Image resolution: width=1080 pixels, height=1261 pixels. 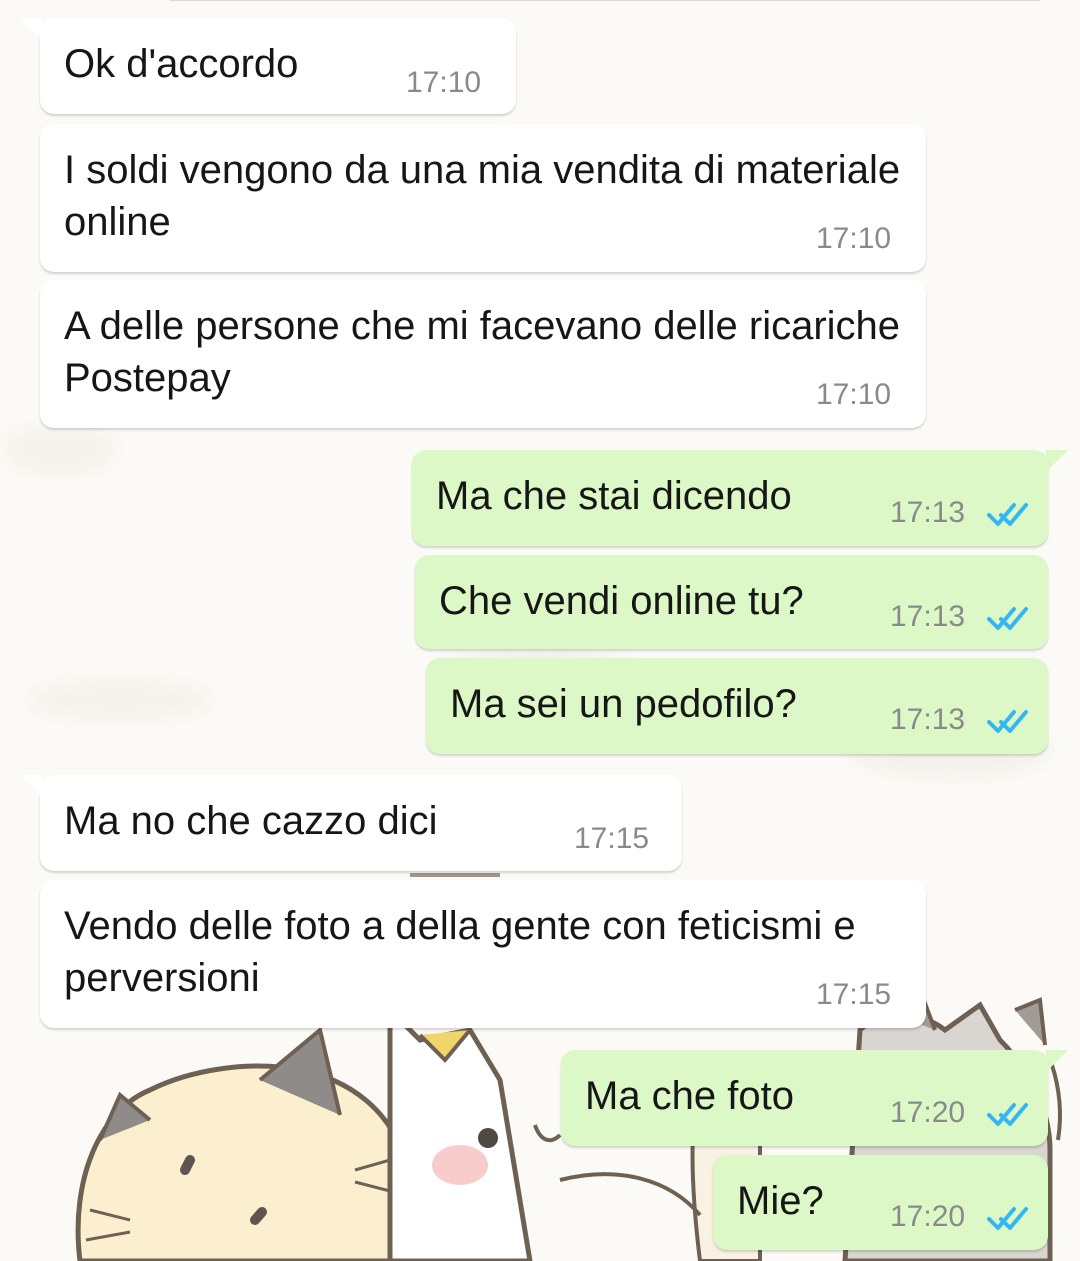 I want to click on outgoing-message: Mie? 17:20, so click(x=880, y=1202).